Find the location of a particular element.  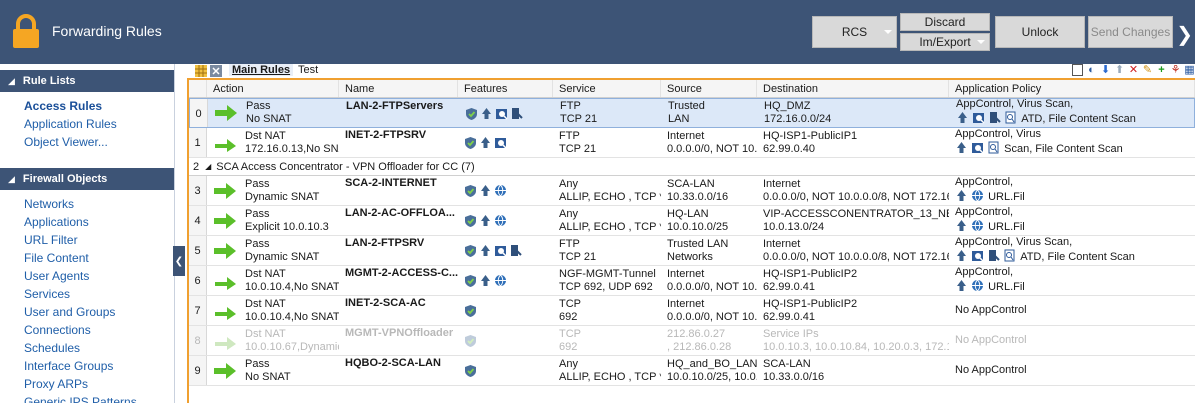

features-cell is located at coordinates (505, 190).